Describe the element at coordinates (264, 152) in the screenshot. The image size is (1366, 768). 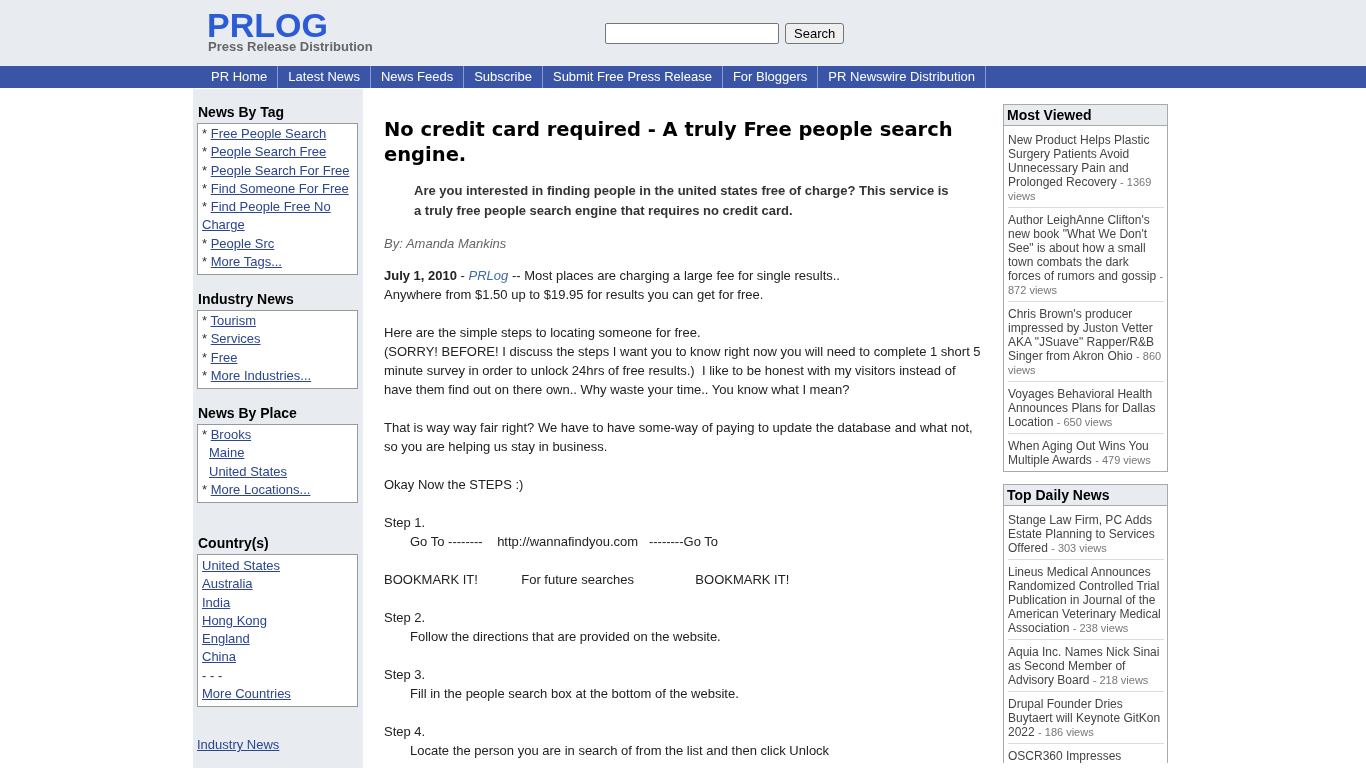
I see `sidebar-link: * People Search Free` at that location.